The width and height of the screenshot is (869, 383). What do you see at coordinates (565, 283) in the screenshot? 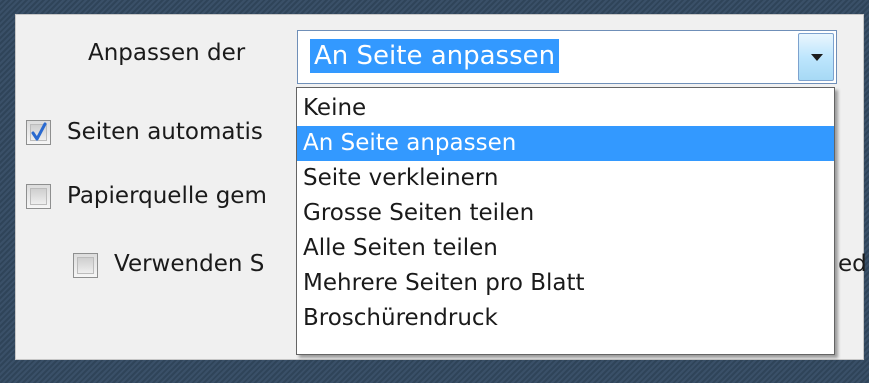
I see `dropdown-item-mehrere-seiten-pro-blatt: Mehrere Seiten pro Blatt` at bounding box center [565, 283].